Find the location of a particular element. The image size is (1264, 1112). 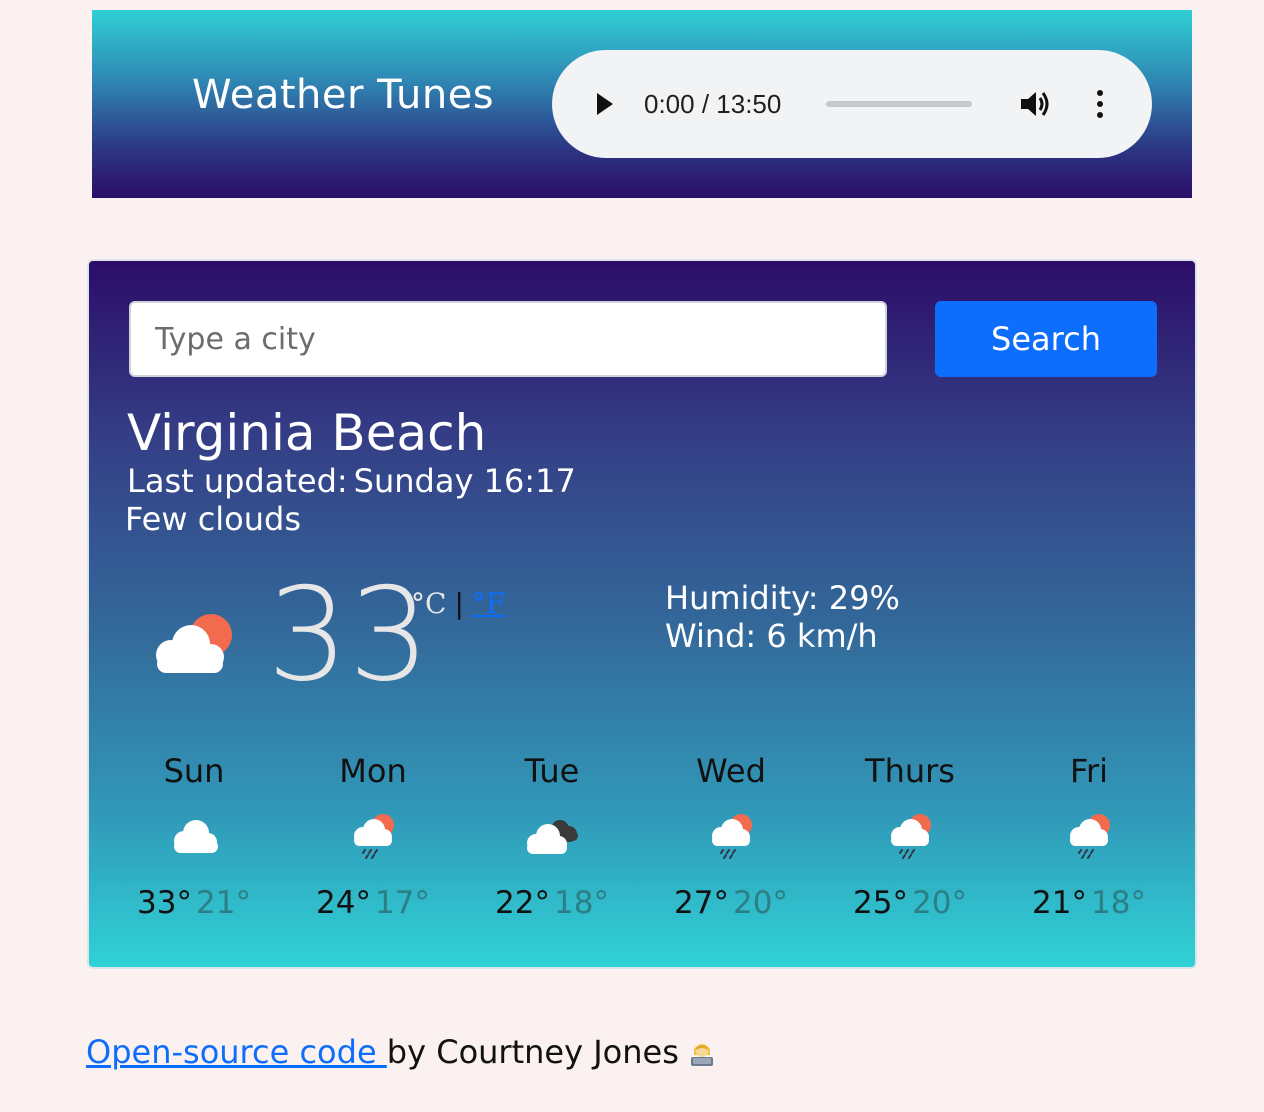

humidity-label: Humidity: is located at coordinates (742, 598).